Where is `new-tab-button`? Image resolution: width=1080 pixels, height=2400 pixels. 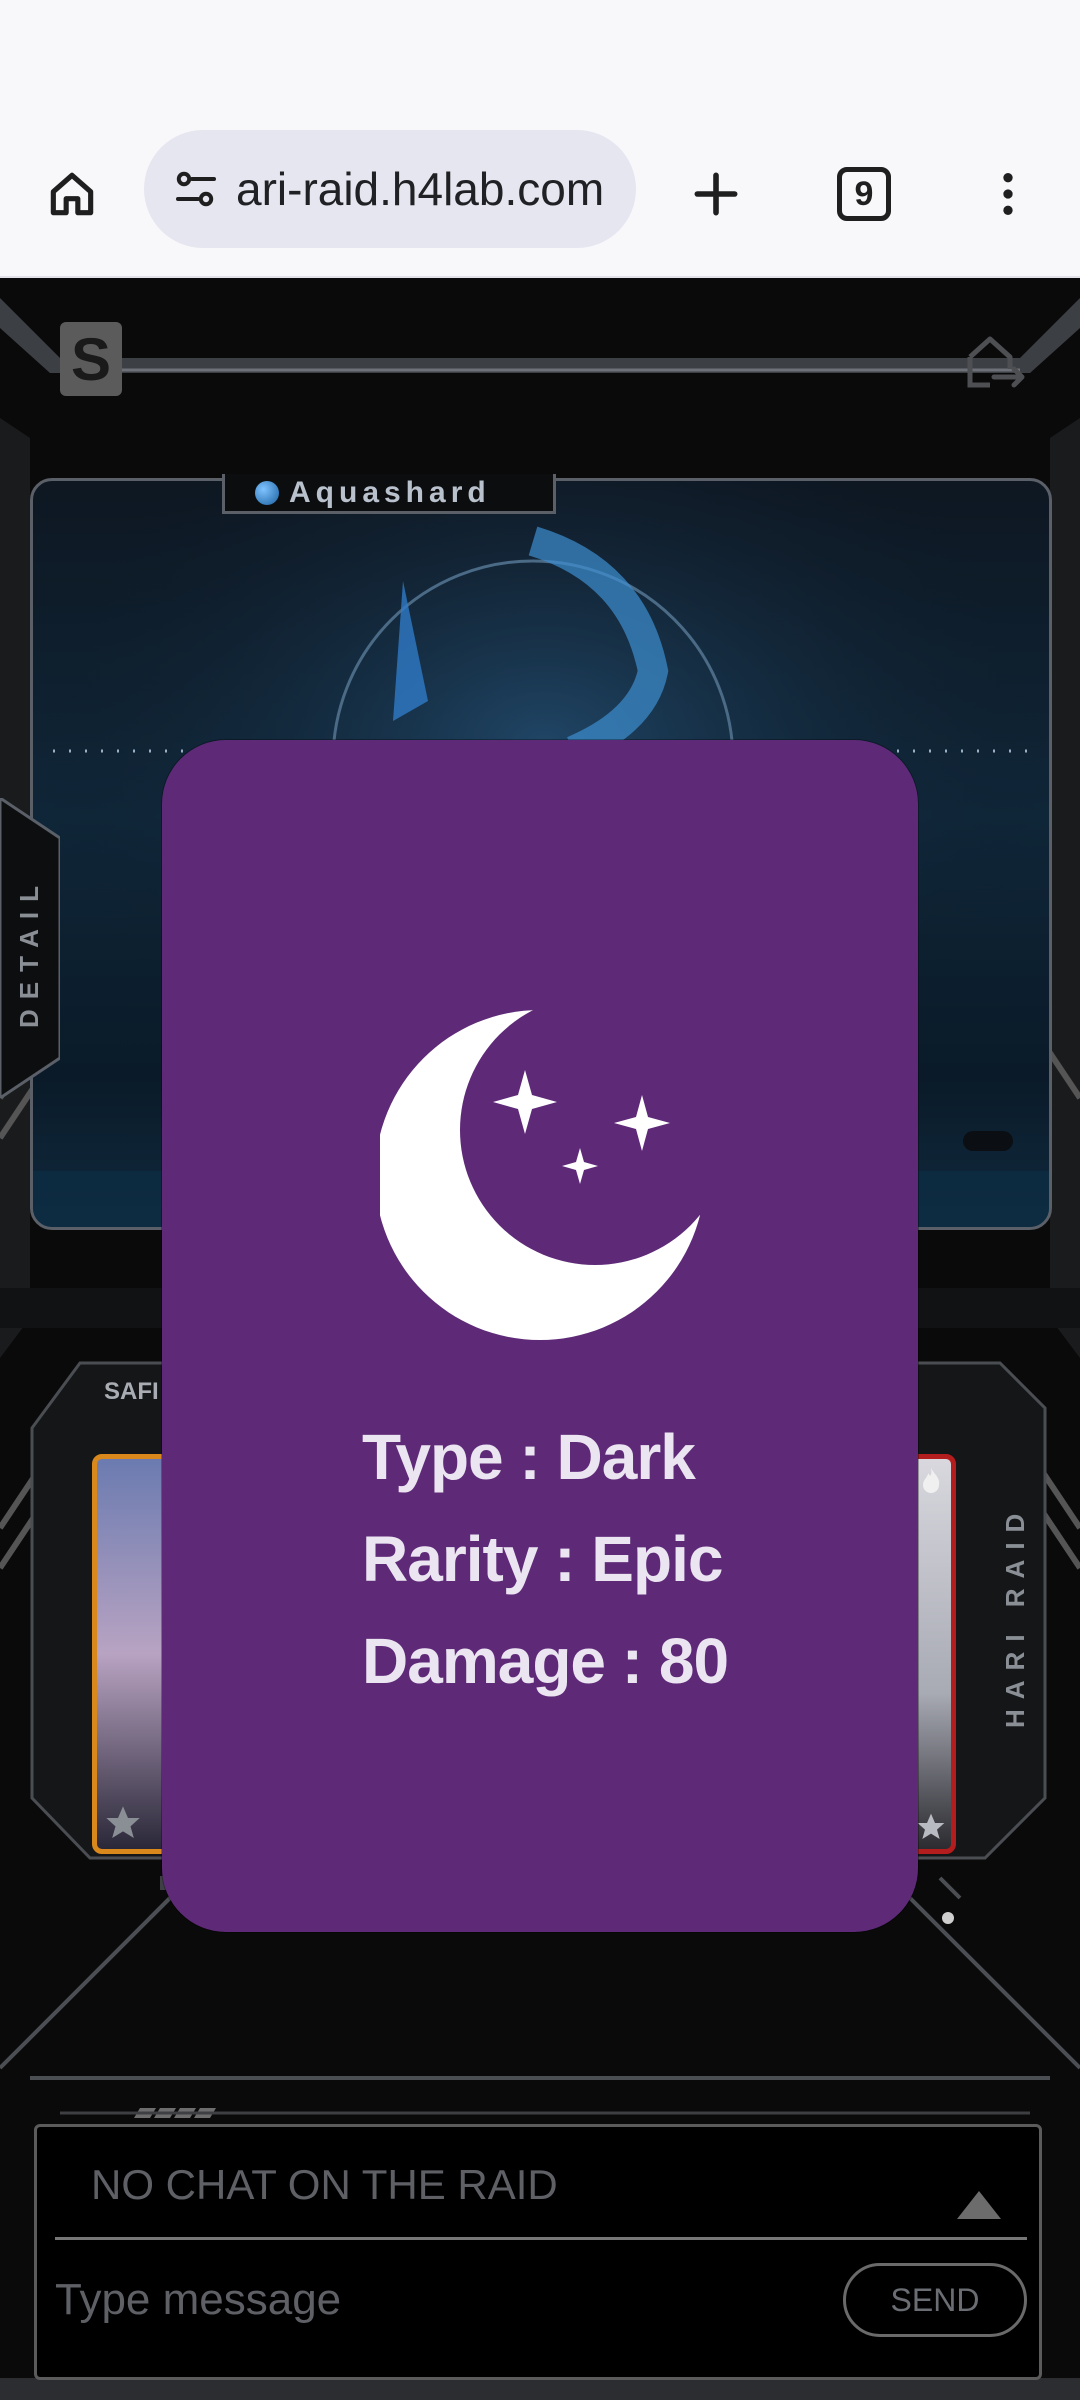
new-tab-button is located at coordinates (716, 194).